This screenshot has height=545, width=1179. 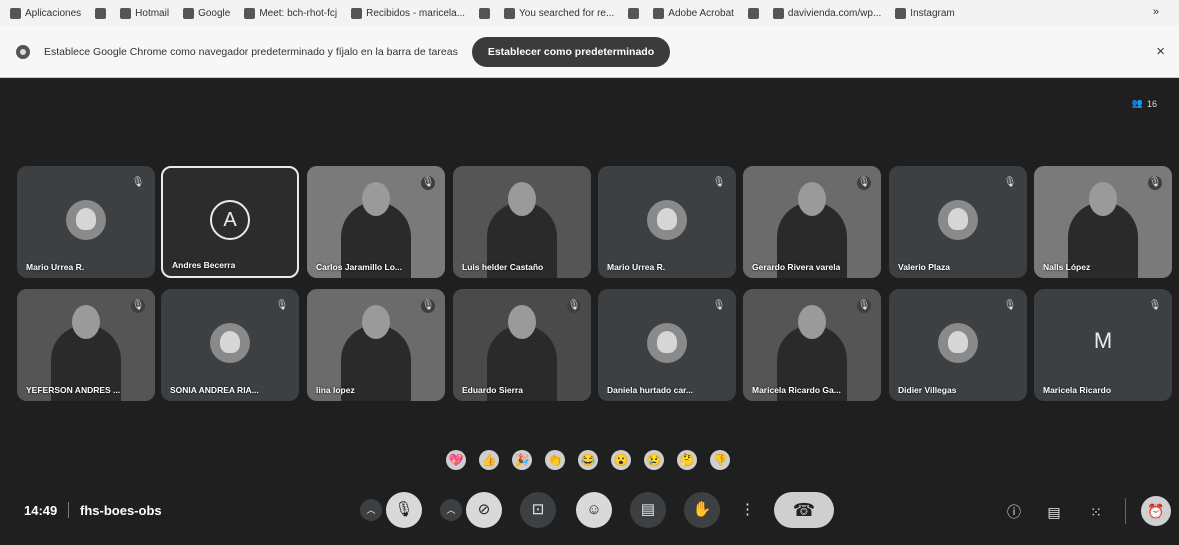 I want to click on participant-name: Luis helder Castaño, so click(x=503, y=267).